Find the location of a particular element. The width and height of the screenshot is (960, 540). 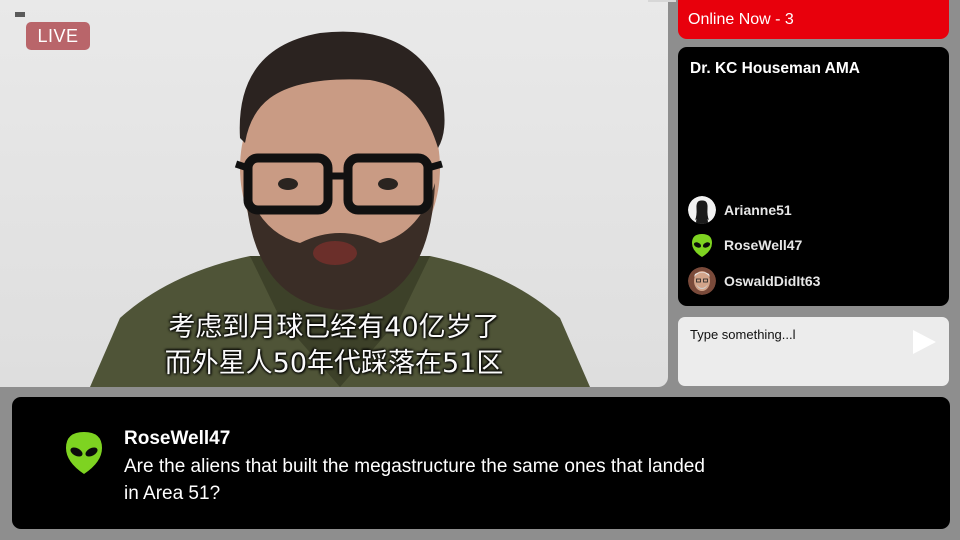

subtitle-line-1: 考虑到月球已经有40亿岁了 is located at coordinates (334, 327).